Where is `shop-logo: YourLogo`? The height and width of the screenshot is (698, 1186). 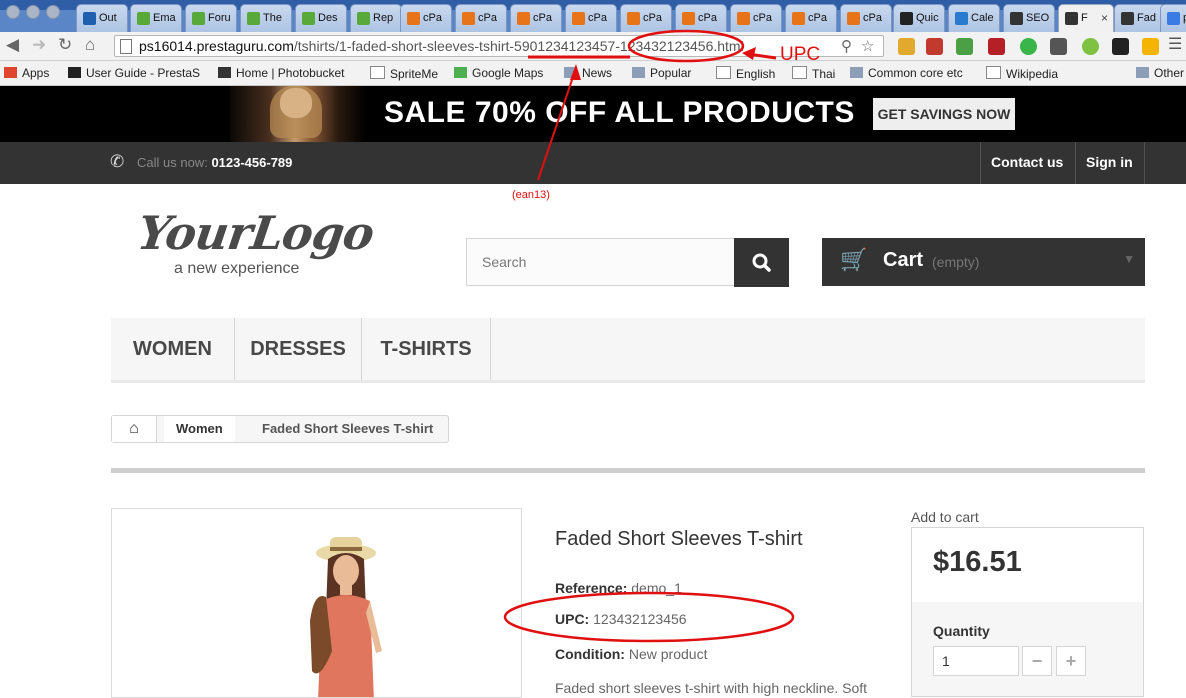 shop-logo: YourLogo is located at coordinates (255, 233).